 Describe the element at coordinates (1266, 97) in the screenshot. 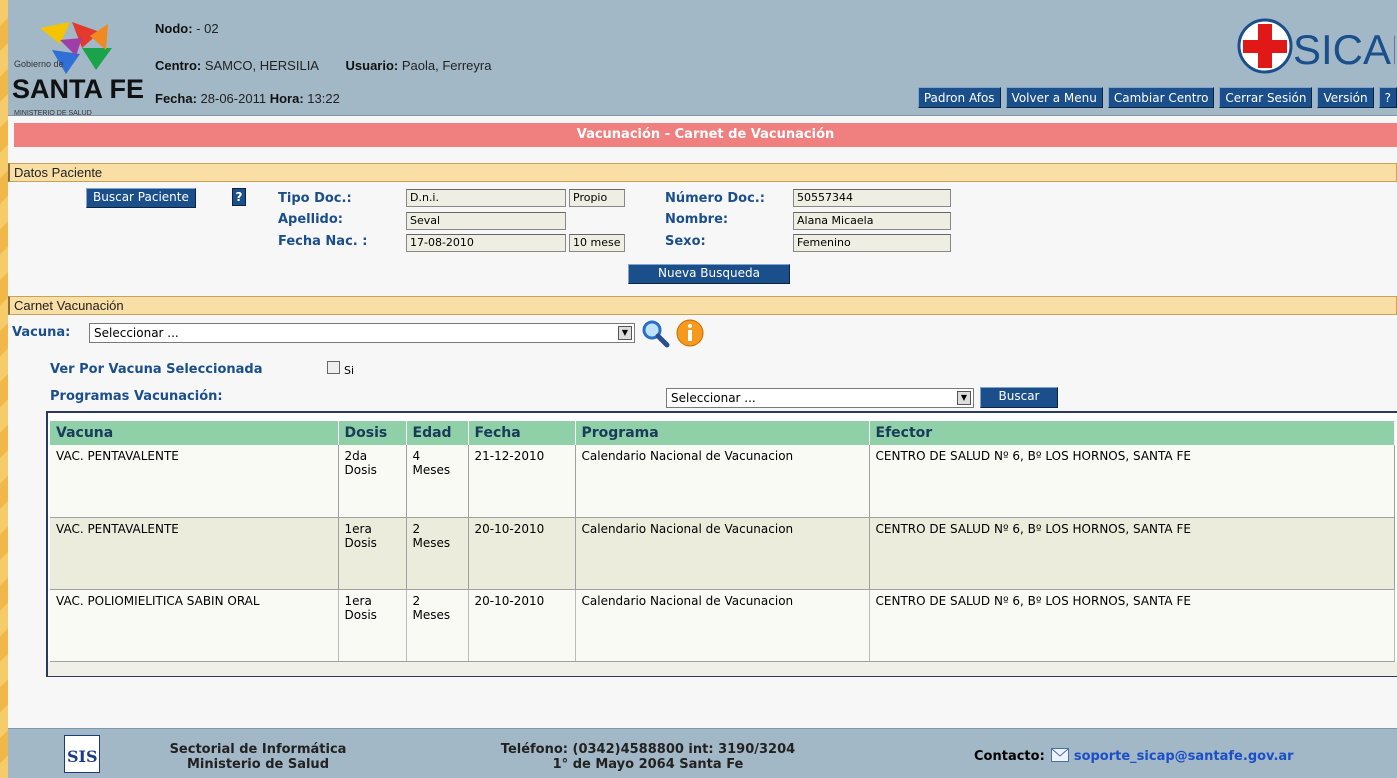

I see `cerrar-sesion-button: Cerrar Sesión` at that location.